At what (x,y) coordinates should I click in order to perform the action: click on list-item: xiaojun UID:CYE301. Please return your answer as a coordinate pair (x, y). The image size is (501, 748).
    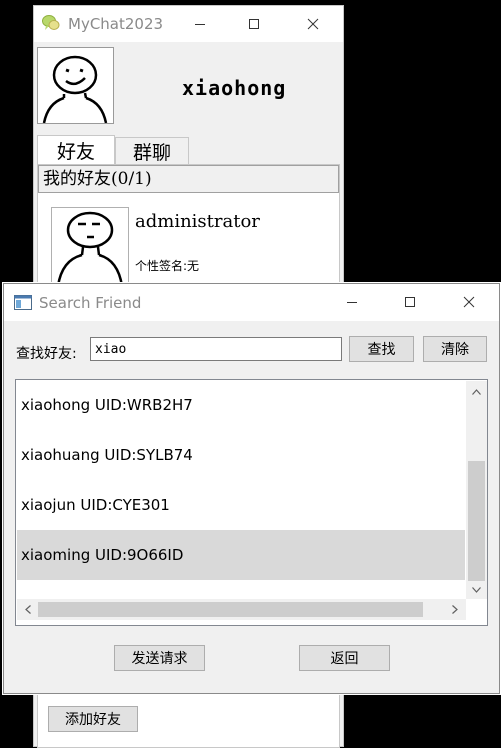
    Looking at the image, I should click on (241, 505).